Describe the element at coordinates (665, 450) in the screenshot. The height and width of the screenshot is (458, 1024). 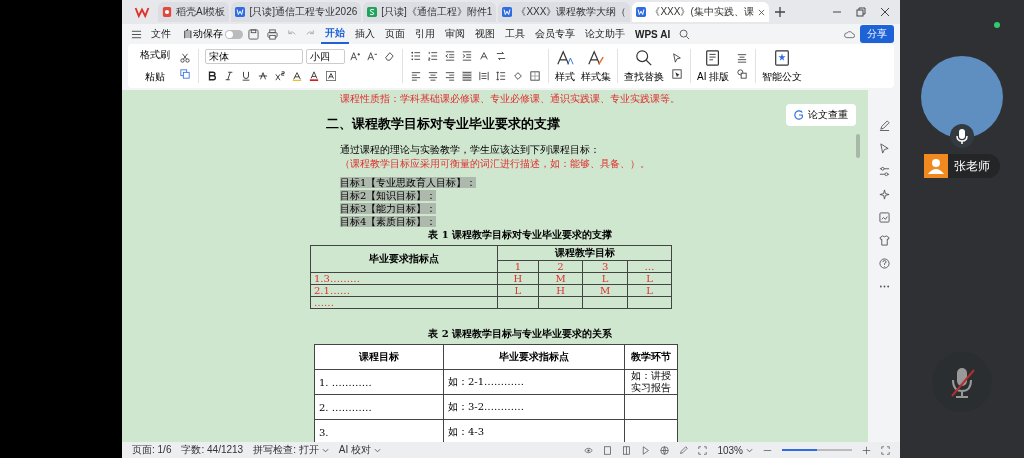
I see `globe-icon` at that location.